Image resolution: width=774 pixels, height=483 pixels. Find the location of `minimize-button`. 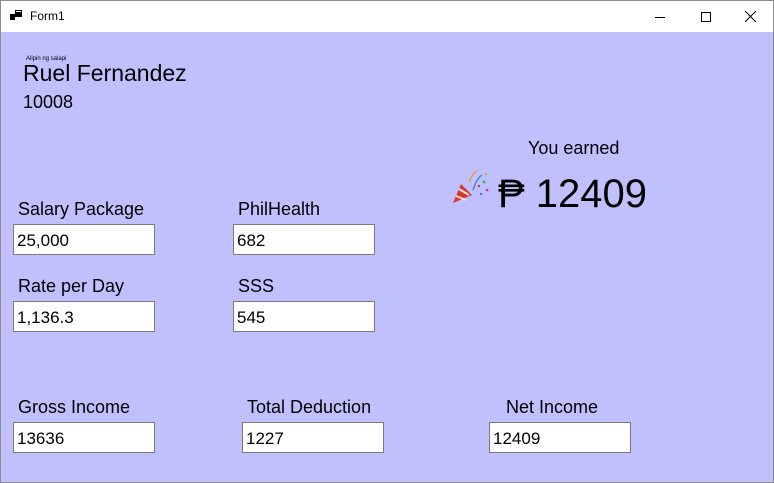

minimize-button is located at coordinates (660, 16).